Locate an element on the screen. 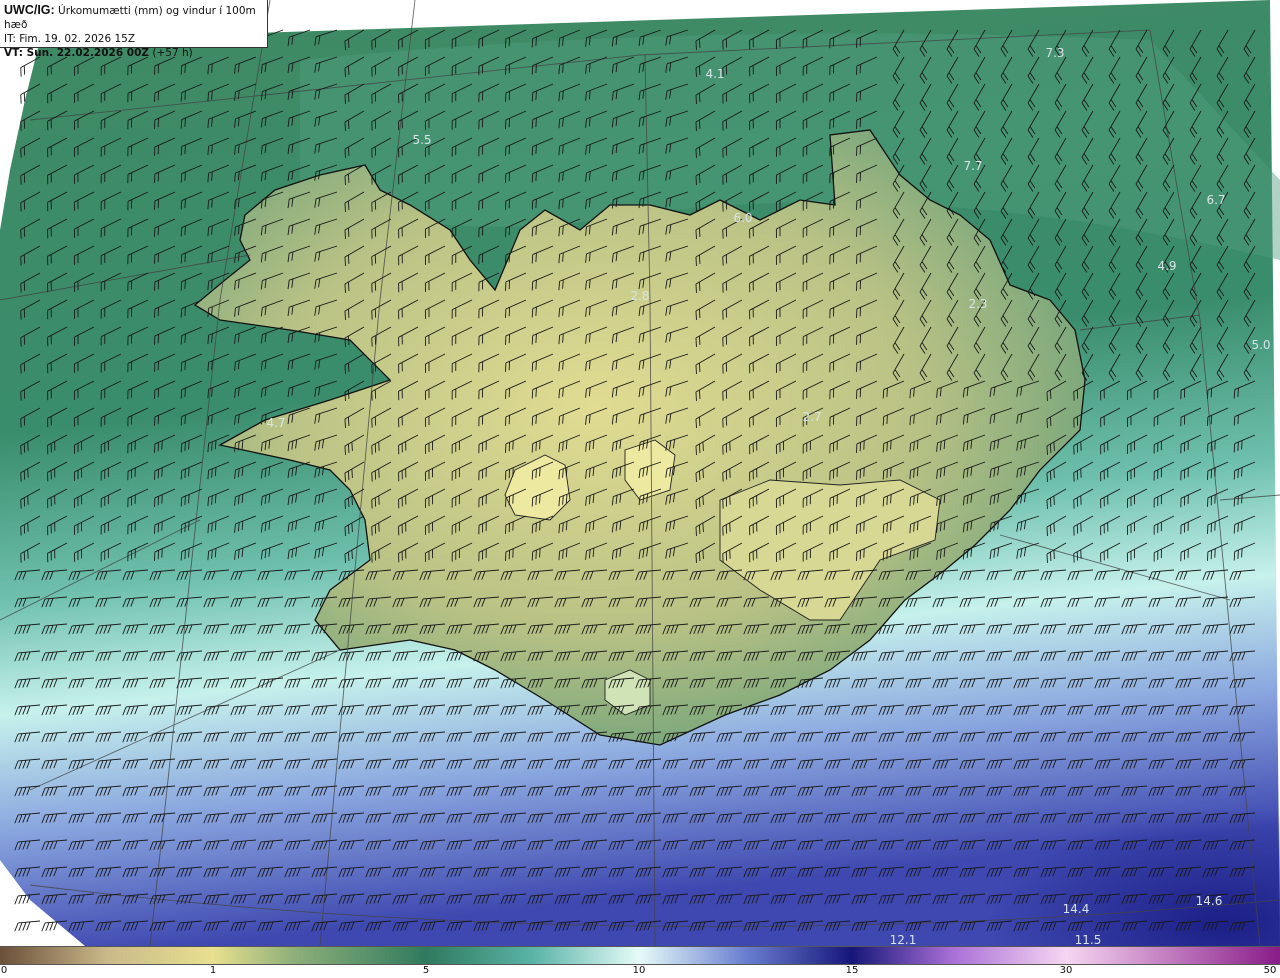  colorbar-tick-label: 15 is located at coordinates (852, 970).